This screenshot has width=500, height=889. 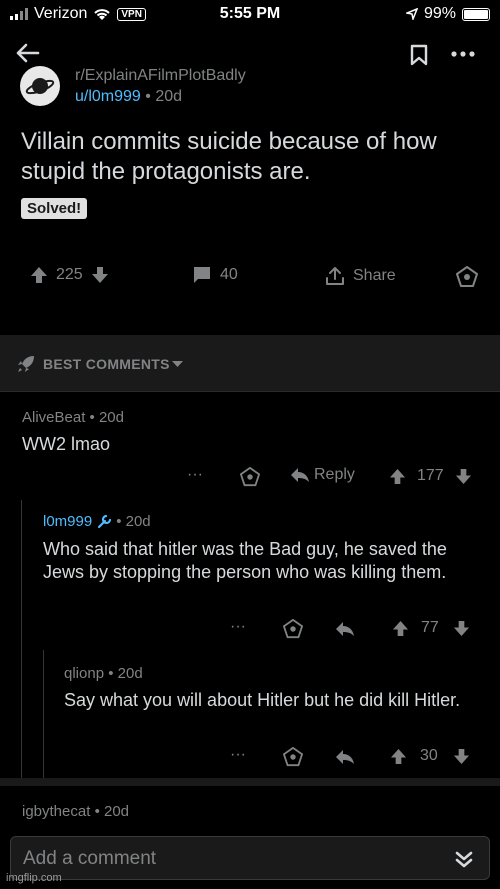 I want to click on award-button, so click(x=467, y=277).